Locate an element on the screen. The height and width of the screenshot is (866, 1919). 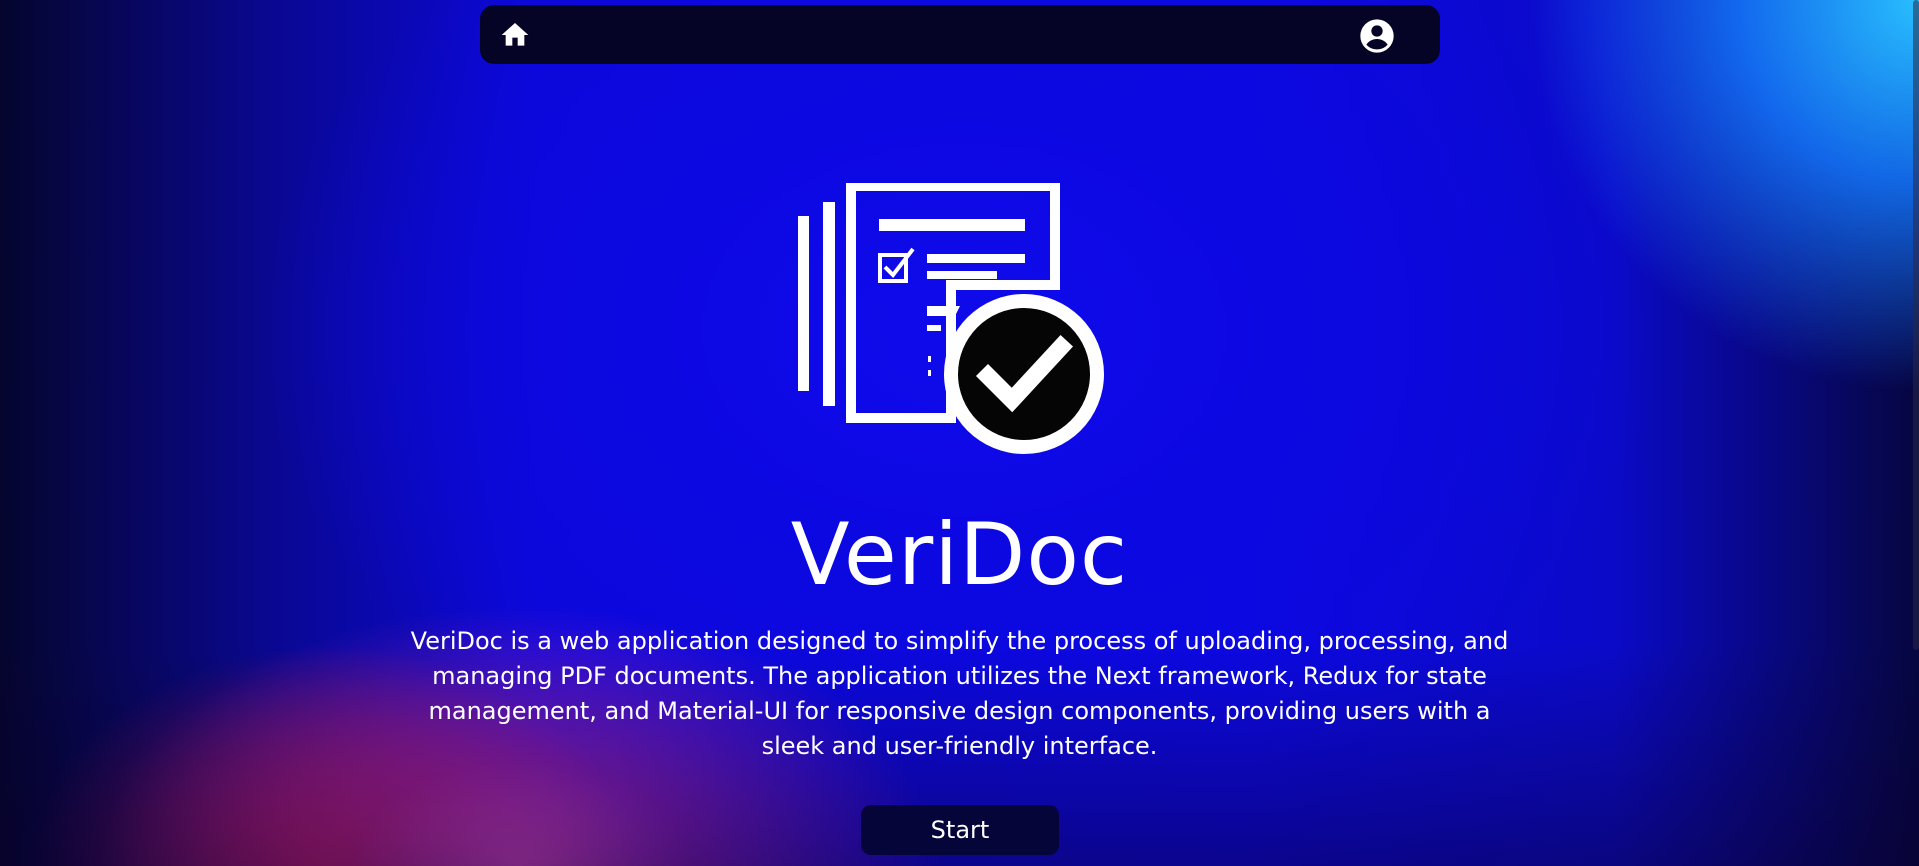
top-navbar is located at coordinates (960, 34).